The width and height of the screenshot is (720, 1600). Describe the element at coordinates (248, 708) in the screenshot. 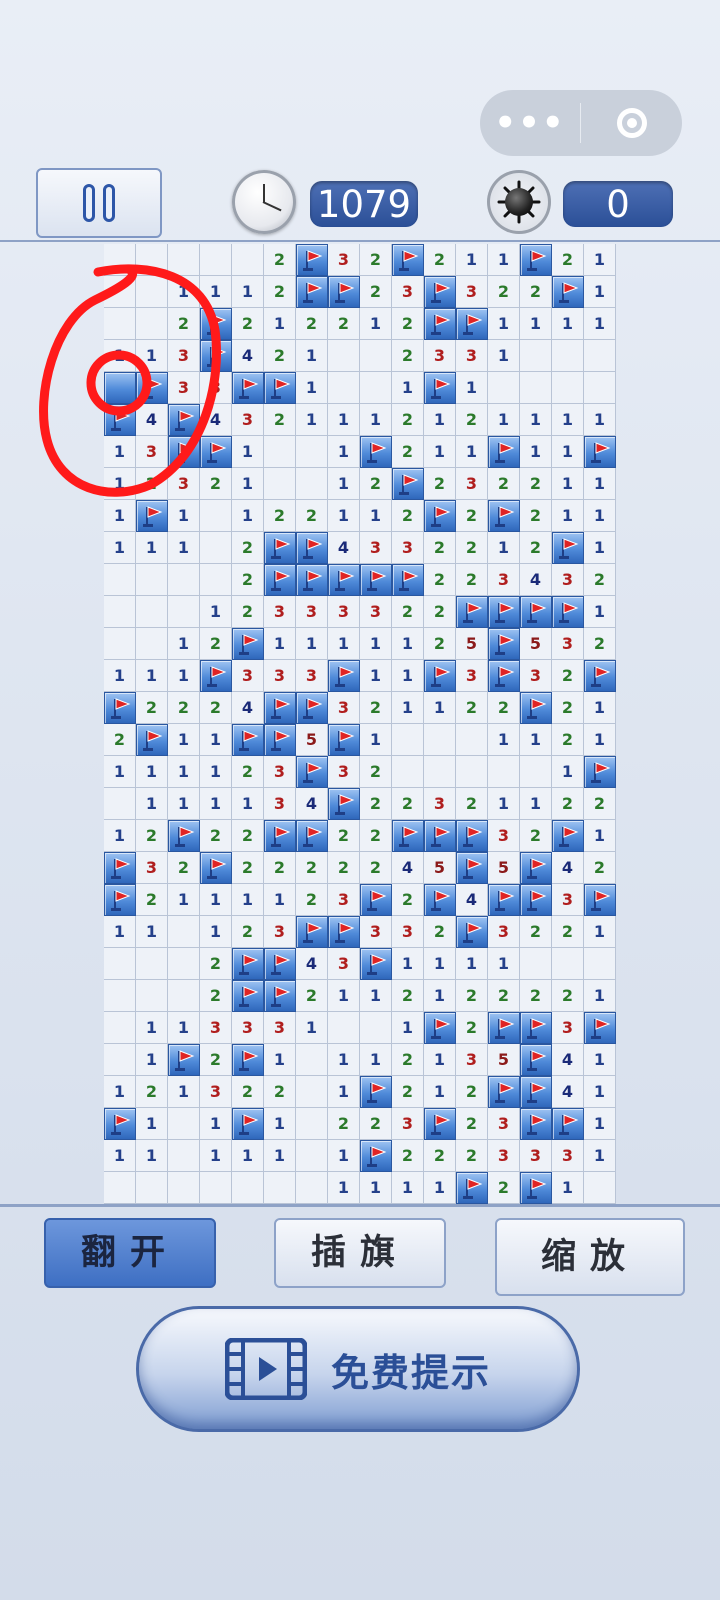

I see `number-cell: 4` at that location.